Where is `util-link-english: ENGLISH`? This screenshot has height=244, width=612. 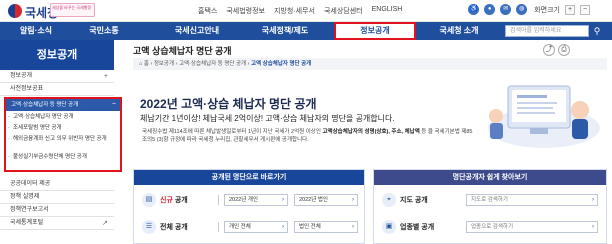 util-link-english: ENGLISH is located at coordinates (387, 11).